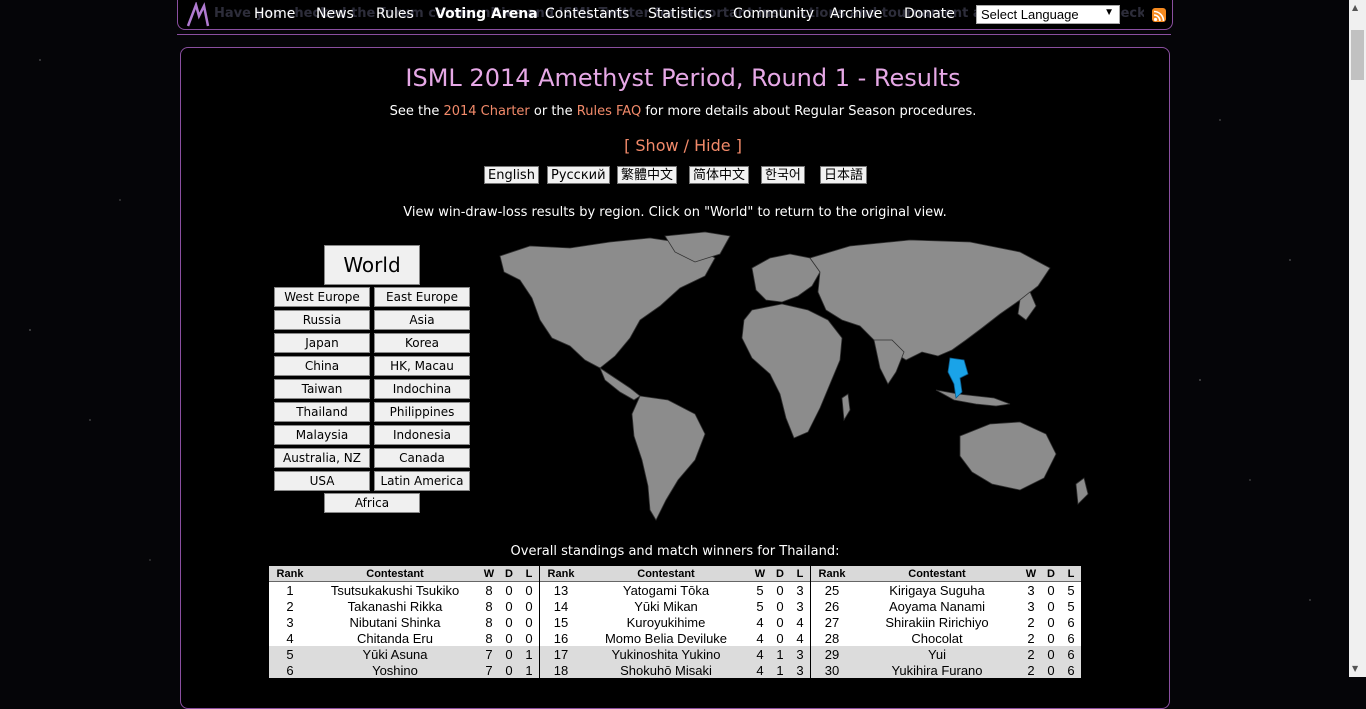  I want to click on region-button-indonesia: Indonesia, so click(422, 435).